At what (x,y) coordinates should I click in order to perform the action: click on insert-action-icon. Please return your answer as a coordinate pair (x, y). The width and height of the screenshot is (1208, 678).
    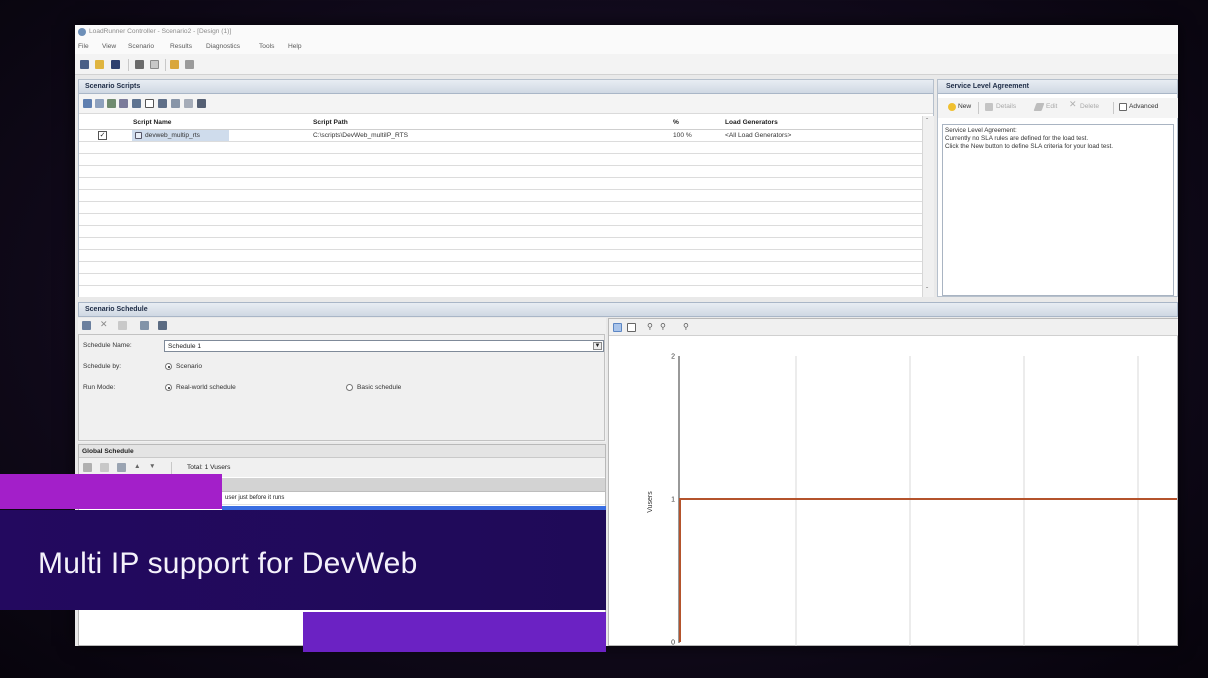
    Looking at the image, I should click on (121, 467).